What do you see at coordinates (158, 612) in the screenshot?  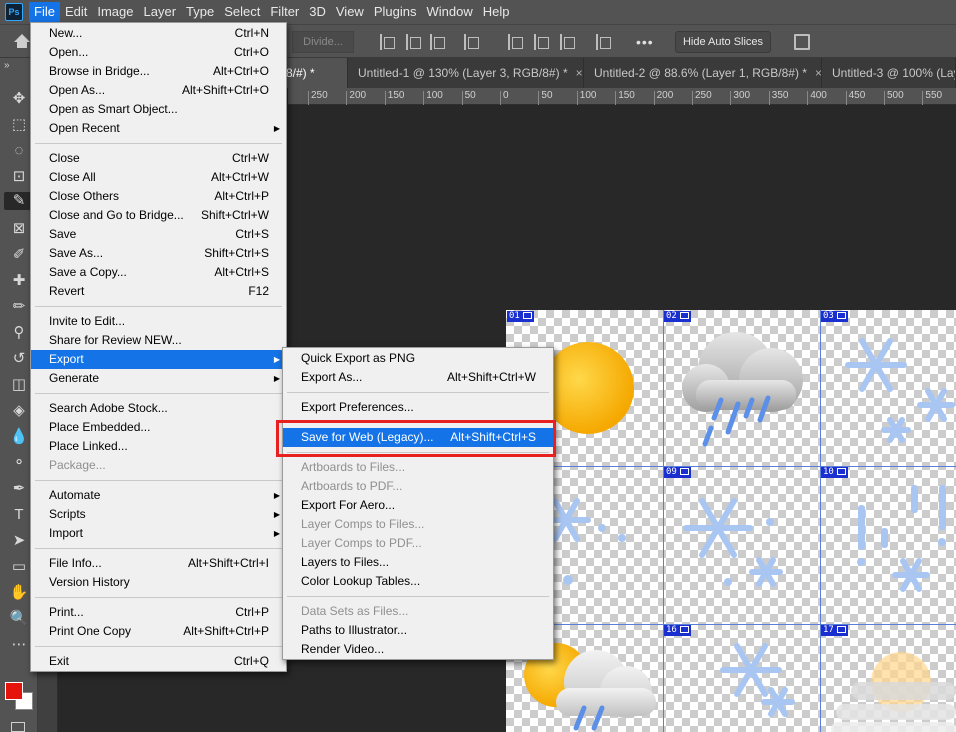 I see `file-menu-item-print: Print... Ctrl+P` at bounding box center [158, 612].